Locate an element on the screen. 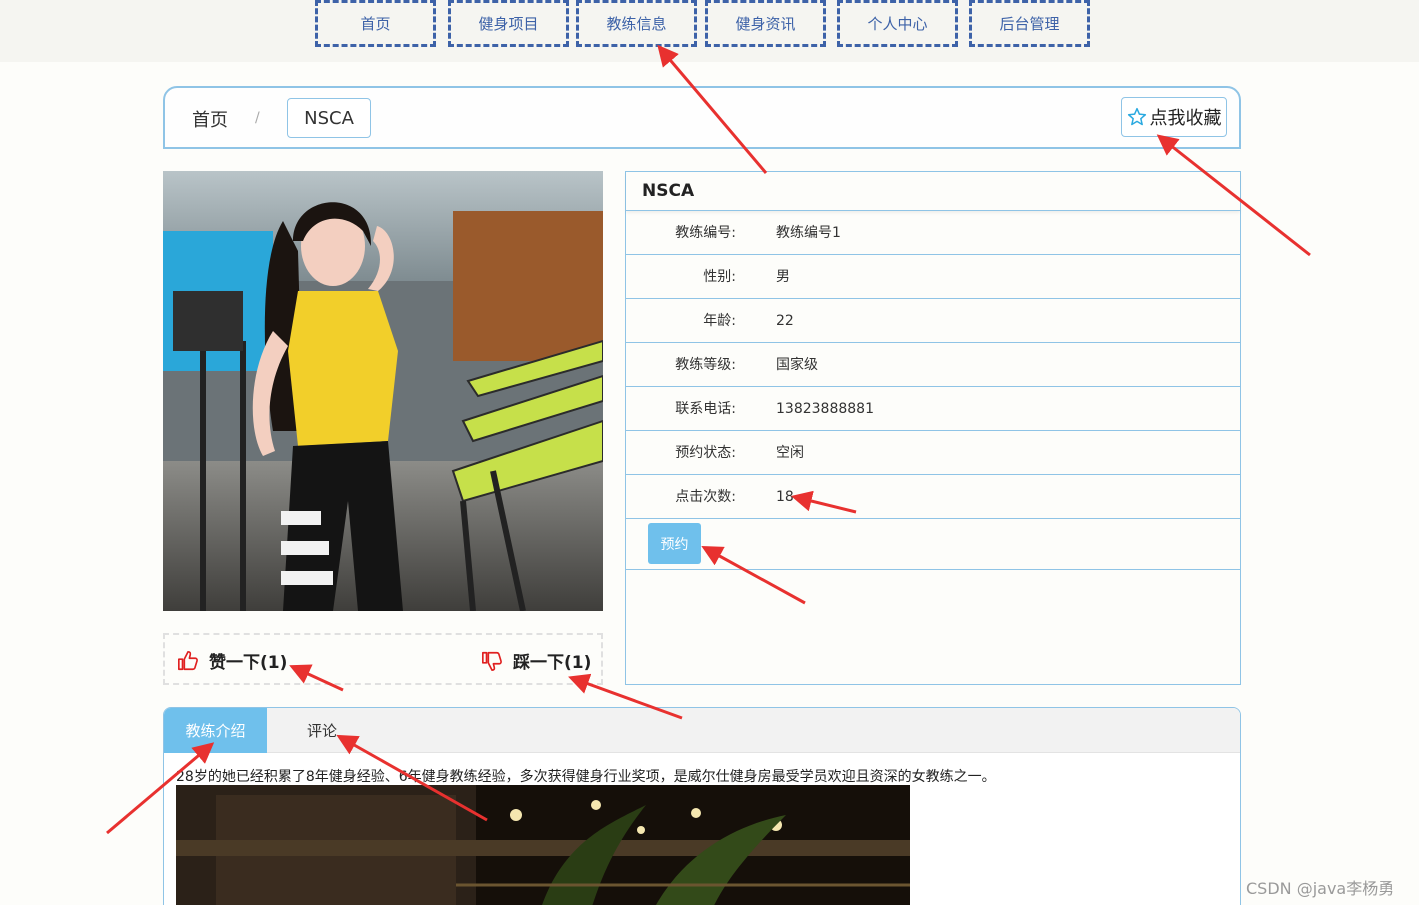 This screenshot has width=1419, height=905. like-button: 赞一下(1) is located at coordinates (232, 660).